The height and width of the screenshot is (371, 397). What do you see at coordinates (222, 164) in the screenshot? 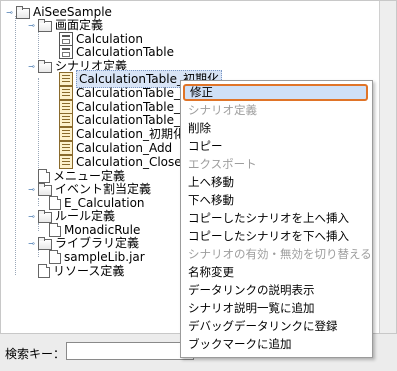
I see `menu-item-export: エクスポート` at bounding box center [222, 164].